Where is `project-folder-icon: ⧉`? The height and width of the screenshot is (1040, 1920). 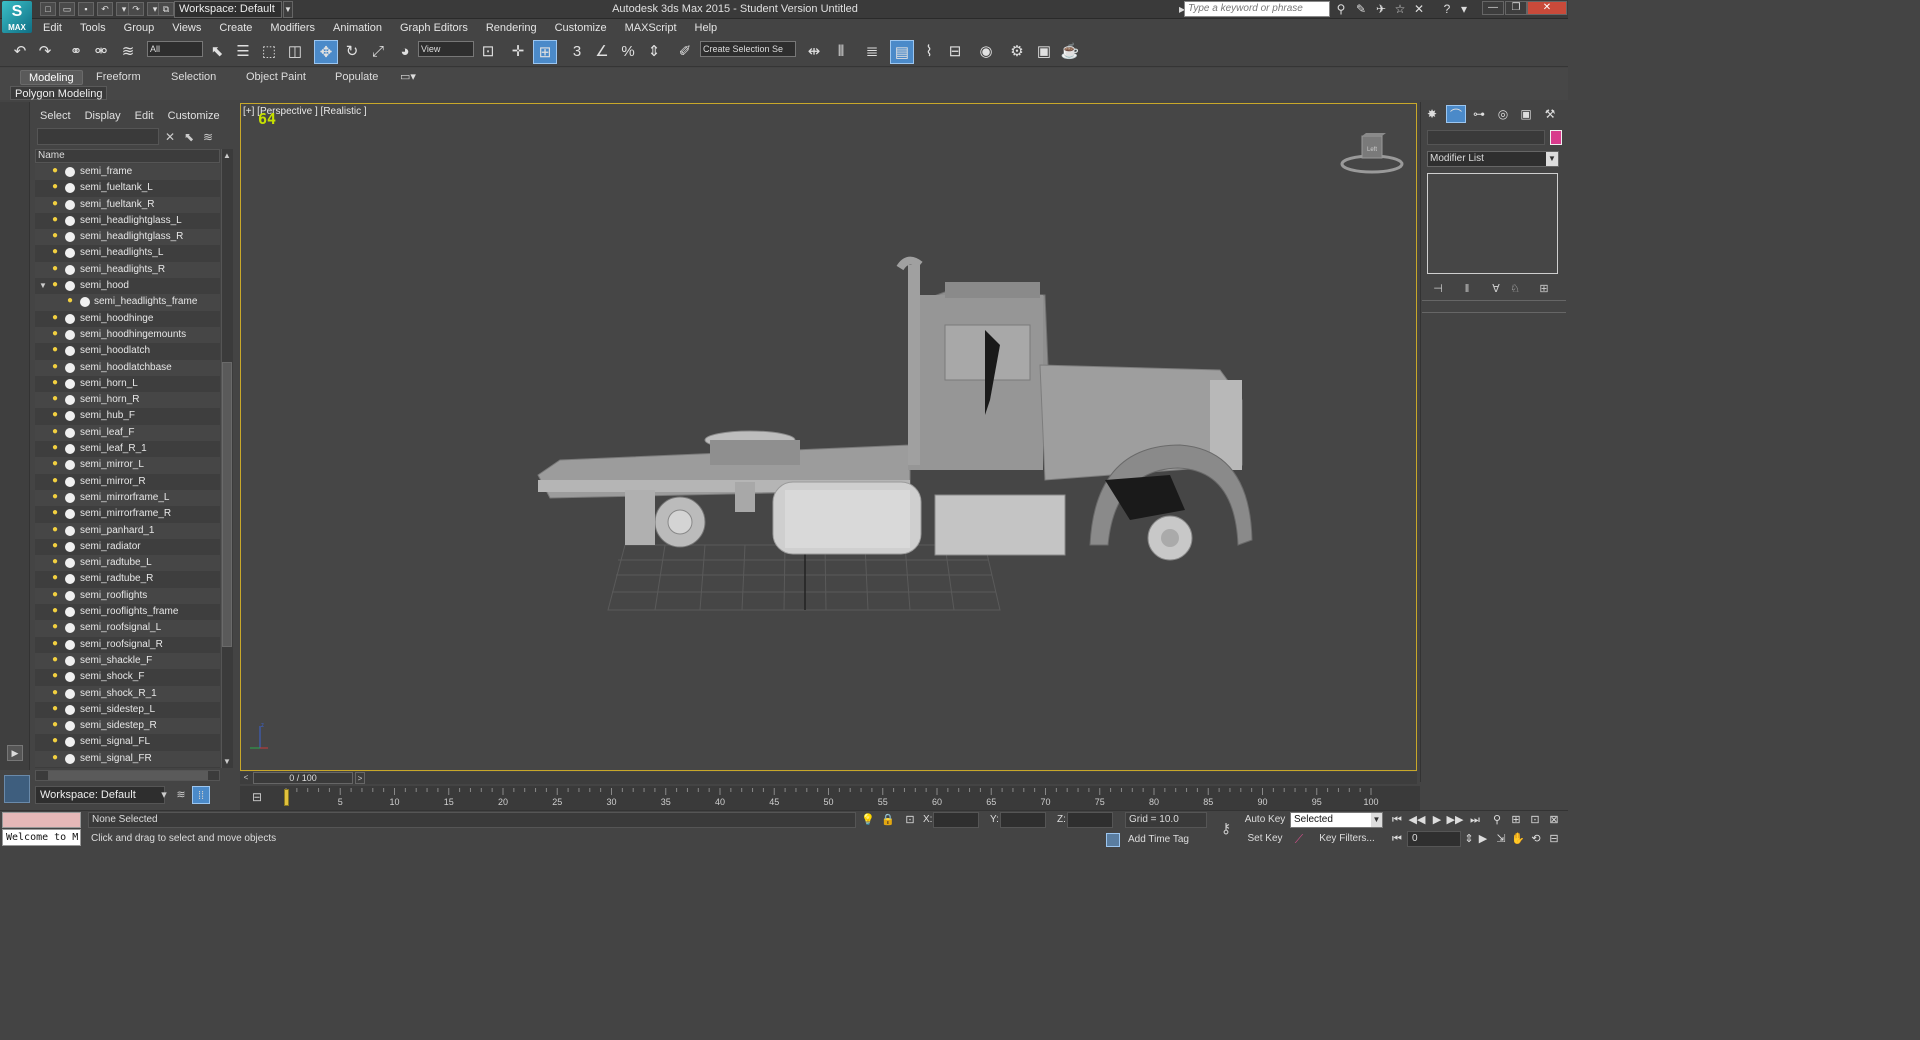 project-folder-icon: ⧉ is located at coordinates (166, 9).